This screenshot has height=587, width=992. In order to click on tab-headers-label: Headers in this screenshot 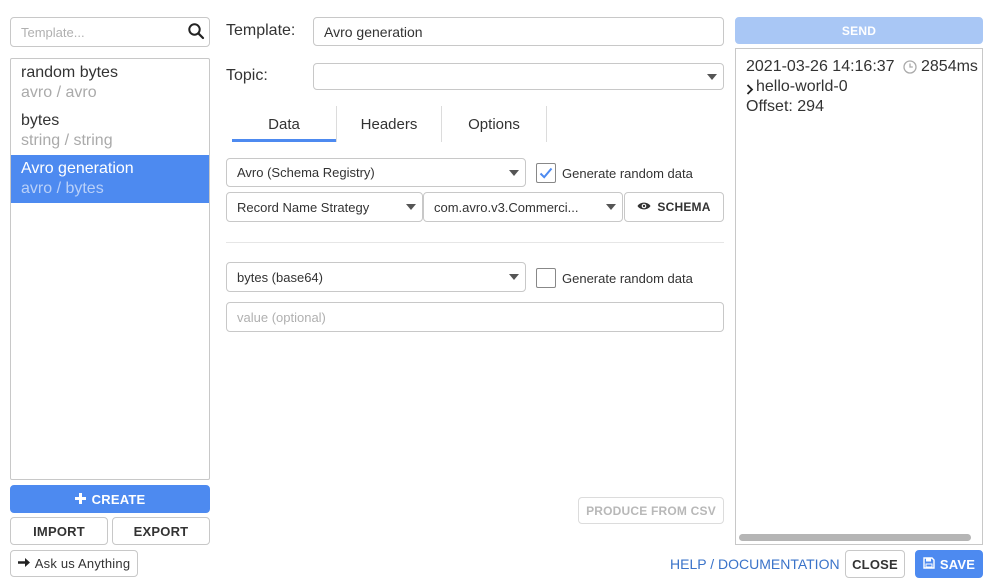, I will do `click(389, 124)`.